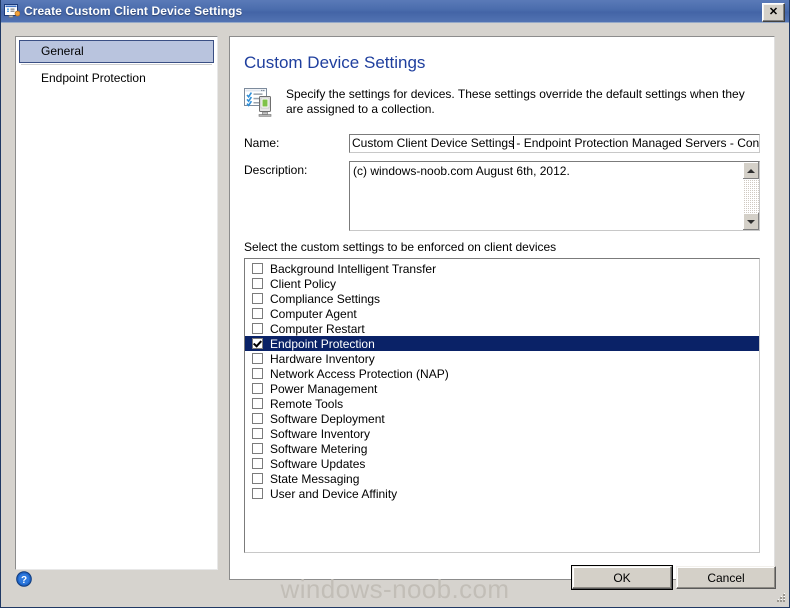 This screenshot has width=790, height=608. I want to click on settings-list-item: State Messaging, so click(502, 478).